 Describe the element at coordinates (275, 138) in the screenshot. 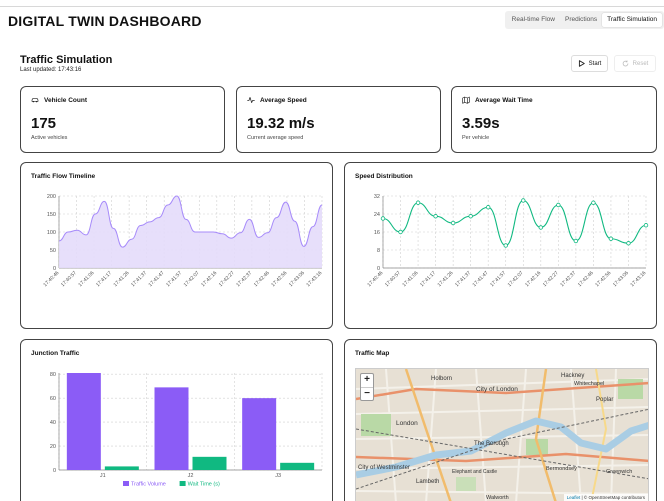

I see `average-speed-sub: Current average speed` at that location.